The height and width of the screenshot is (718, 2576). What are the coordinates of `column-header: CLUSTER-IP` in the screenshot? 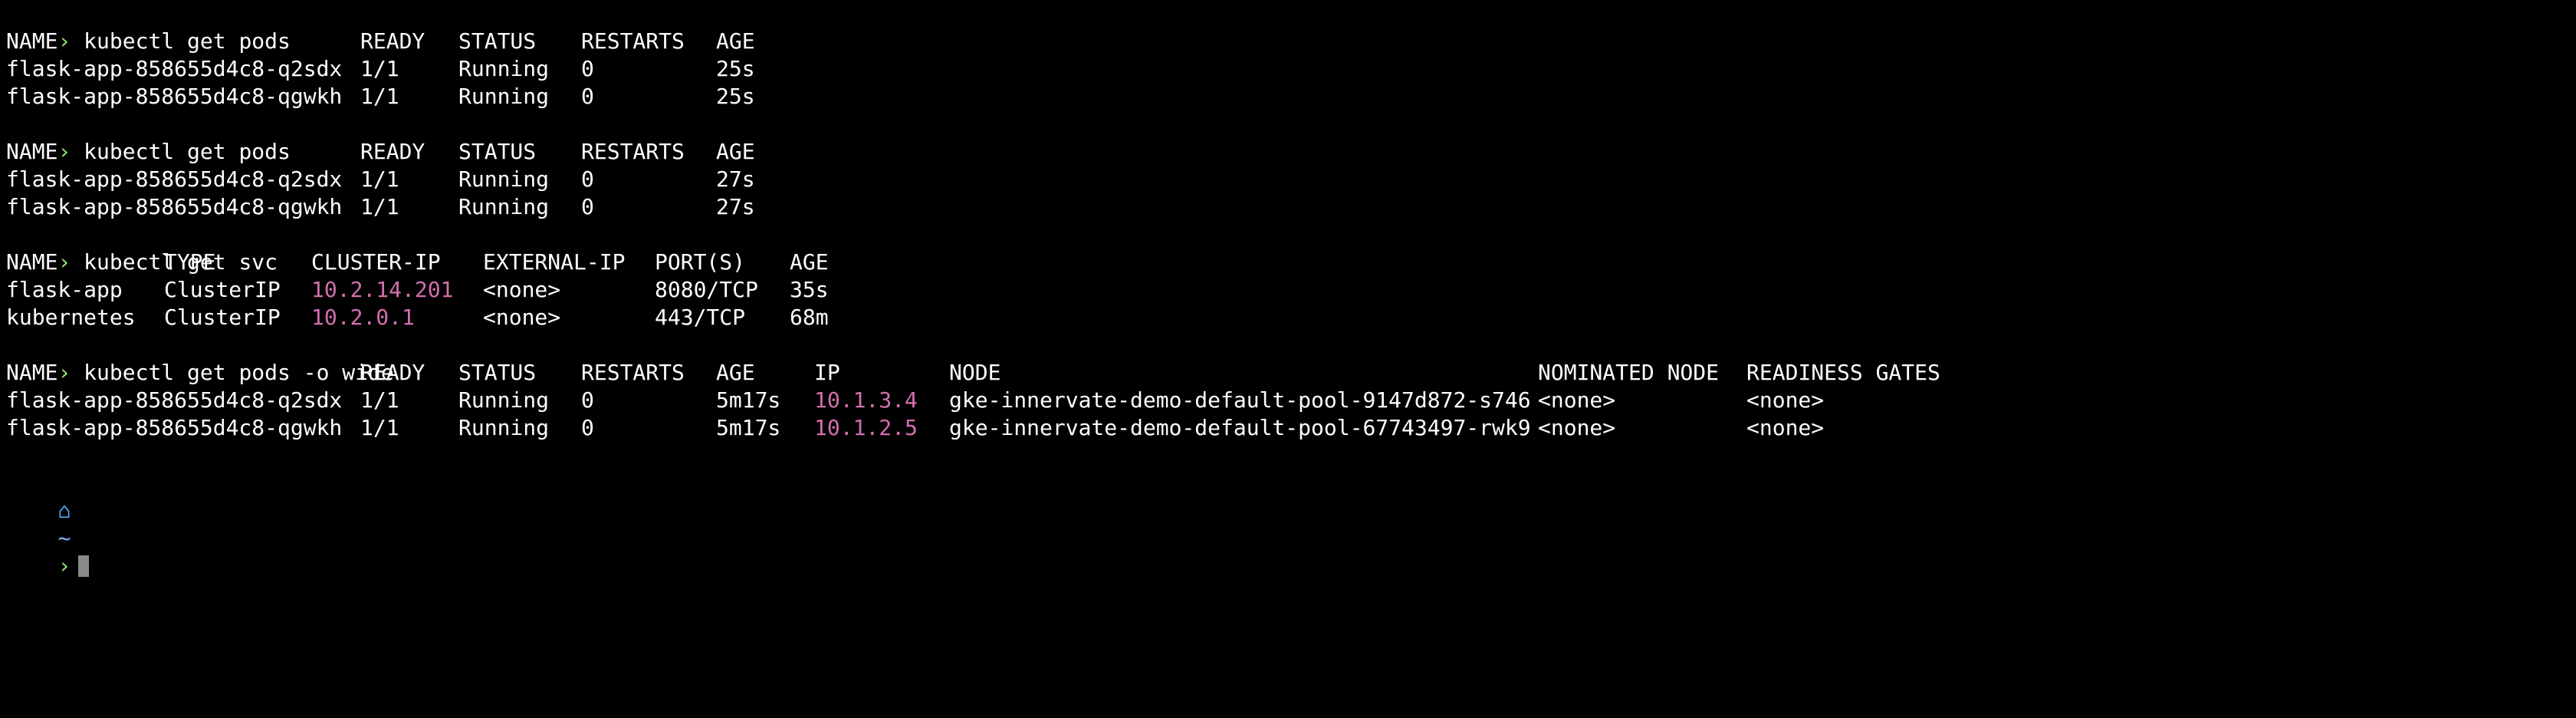 It's located at (376, 262).